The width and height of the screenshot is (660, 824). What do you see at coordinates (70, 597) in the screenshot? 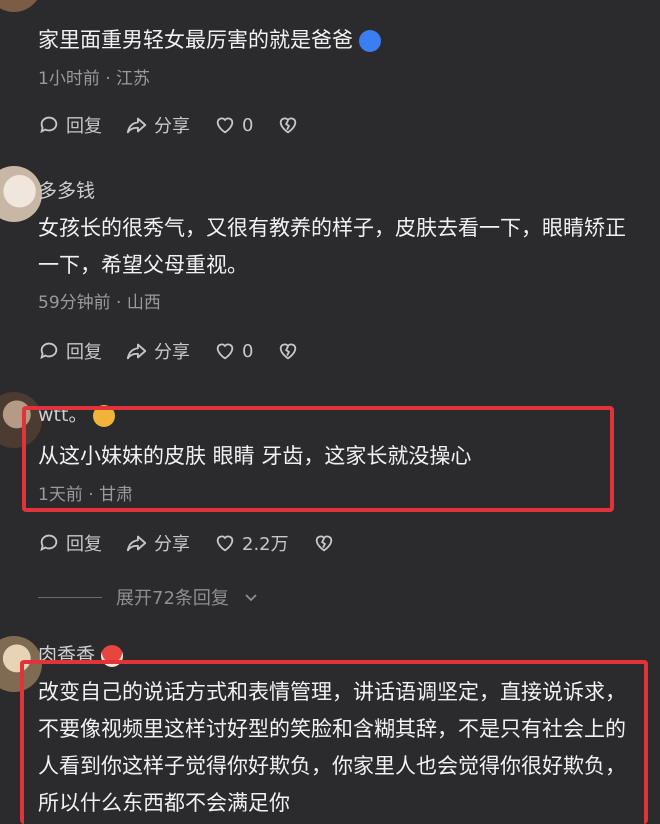
I see `divider` at bounding box center [70, 597].